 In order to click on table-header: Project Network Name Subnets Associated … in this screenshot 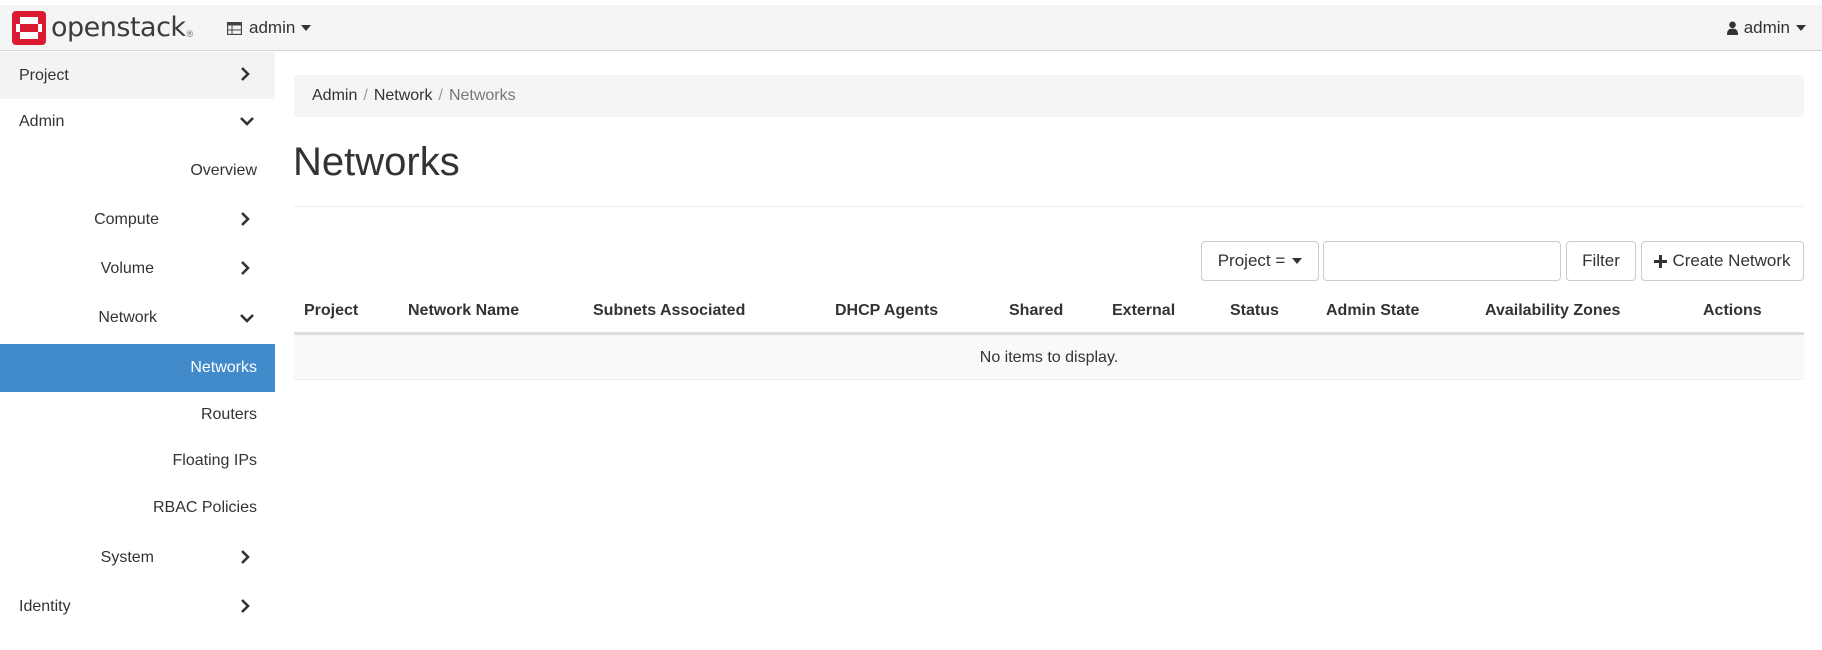, I will do `click(1049, 312)`.